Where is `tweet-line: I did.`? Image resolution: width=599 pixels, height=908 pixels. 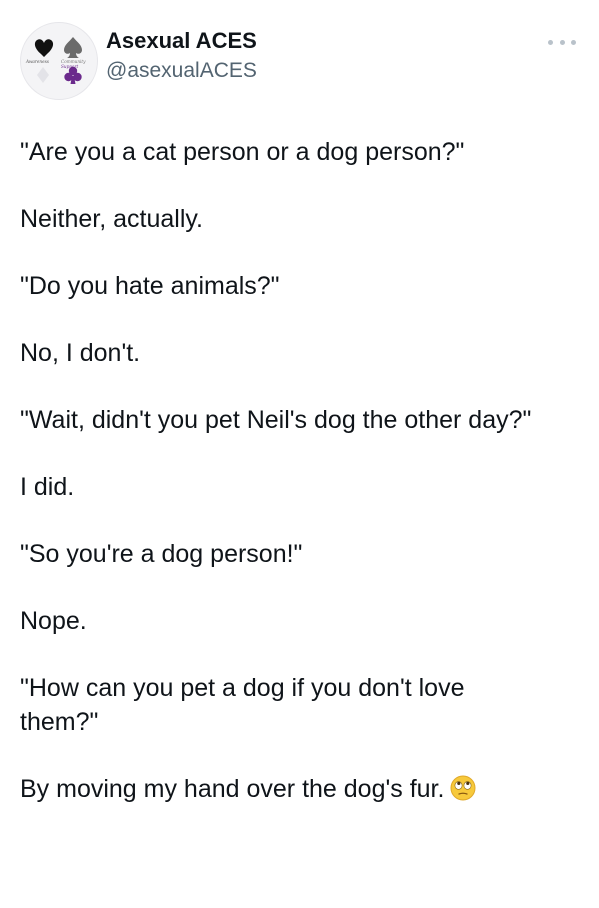
tweet-line: I did. is located at coordinates (47, 487).